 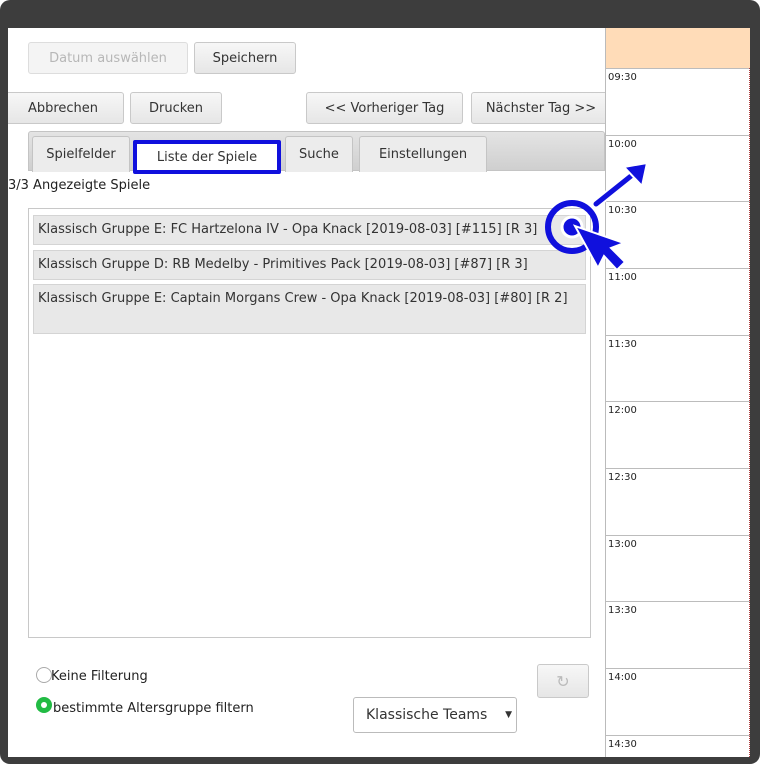 I want to click on tab-fields: Spielfelder, so click(x=81, y=154).